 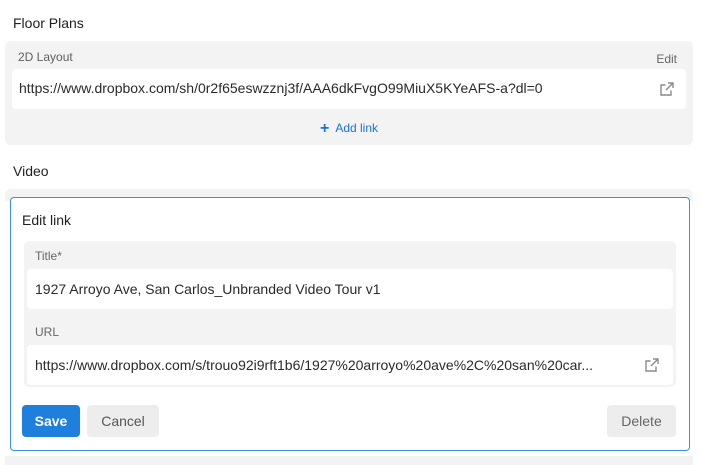 What do you see at coordinates (45, 57) in the screenshot?
I see `link-label: 2D Layout` at bounding box center [45, 57].